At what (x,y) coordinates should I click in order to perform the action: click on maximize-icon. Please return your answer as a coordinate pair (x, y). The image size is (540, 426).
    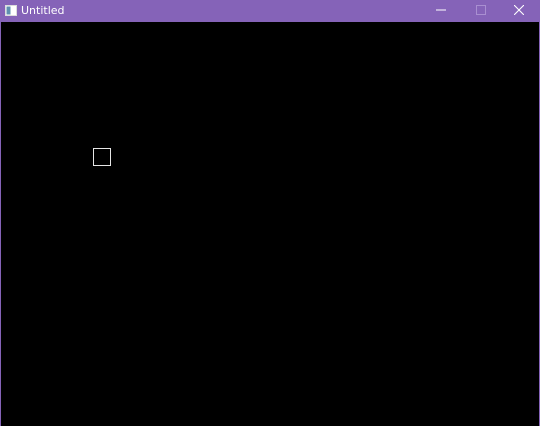
    Looking at the image, I should click on (481, 11).